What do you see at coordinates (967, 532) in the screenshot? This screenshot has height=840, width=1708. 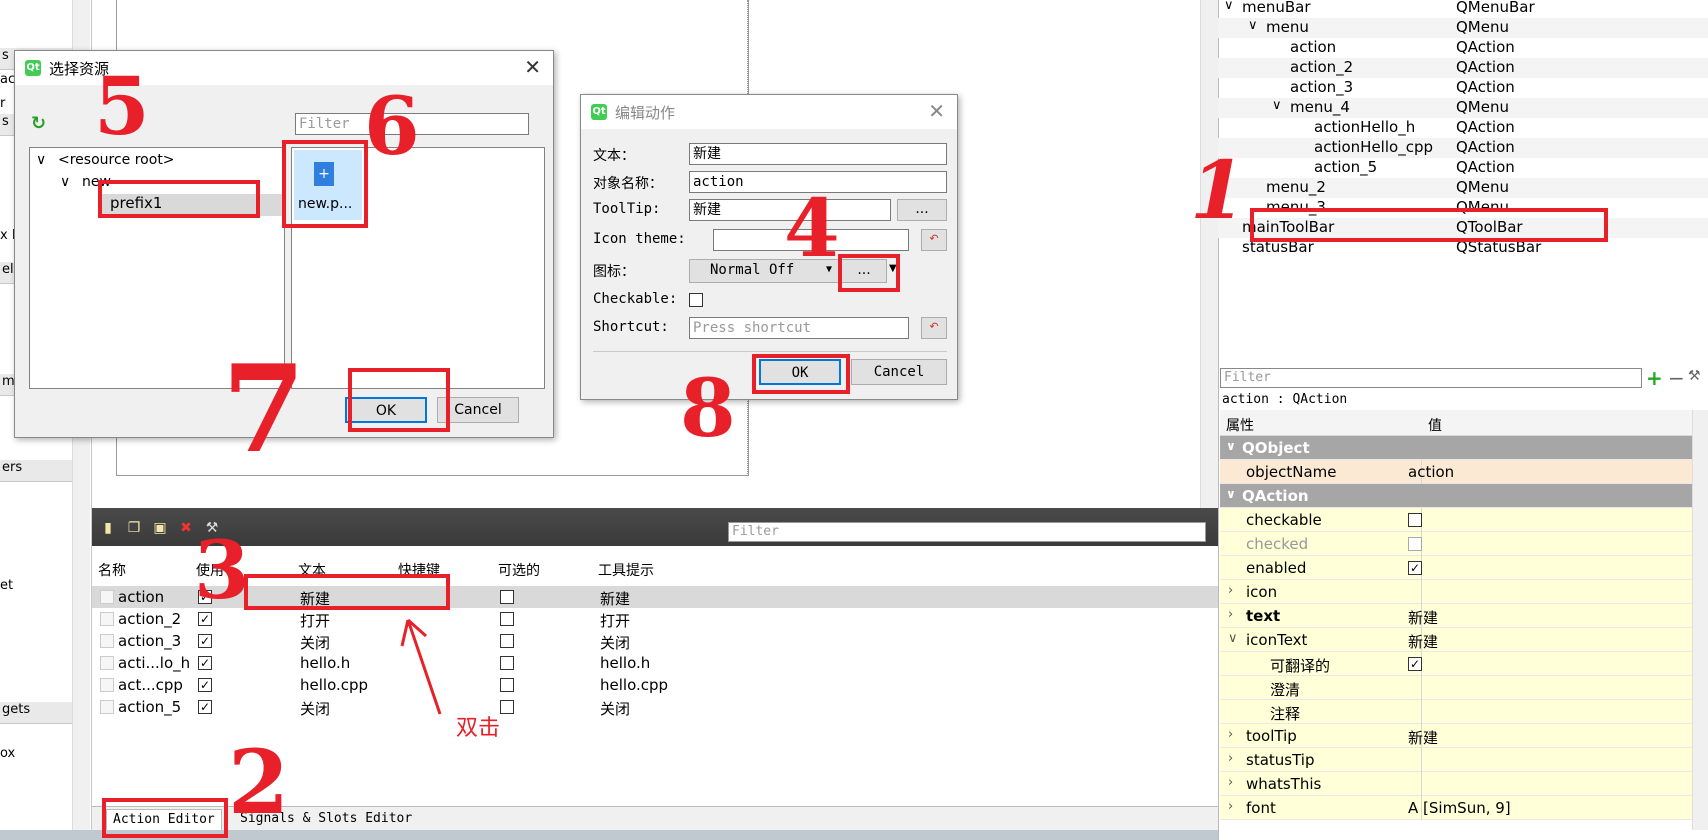 I see `action-filter-input: Filter` at bounding box center [967, 532].